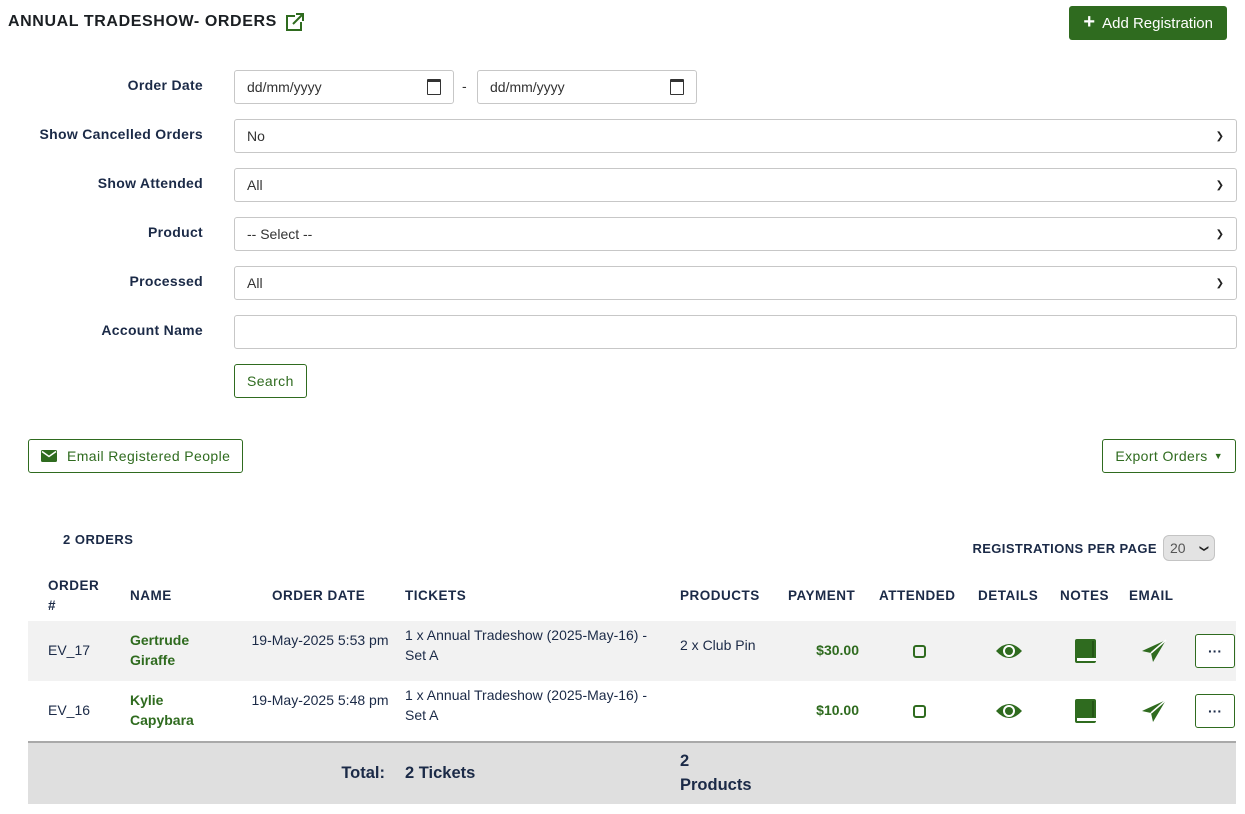 Image resolution: width=1245 pixels, height=814 pixels. I want to click on show-attended-select: All ❯, so click(735, 185).